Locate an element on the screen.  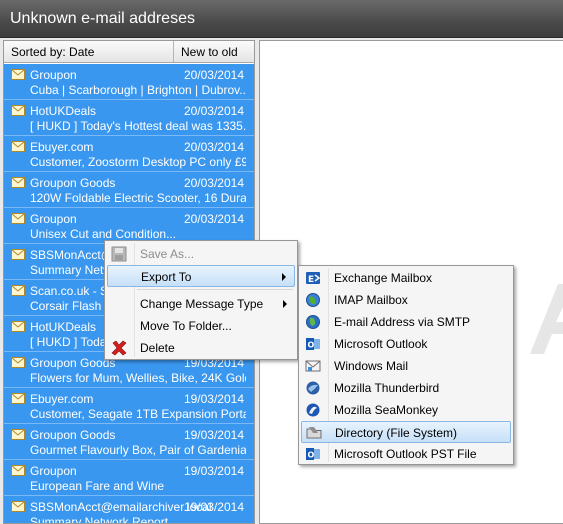
export-item-microsoft-outlook: O Microsoft Outlook is located at coordinates (406, 344).